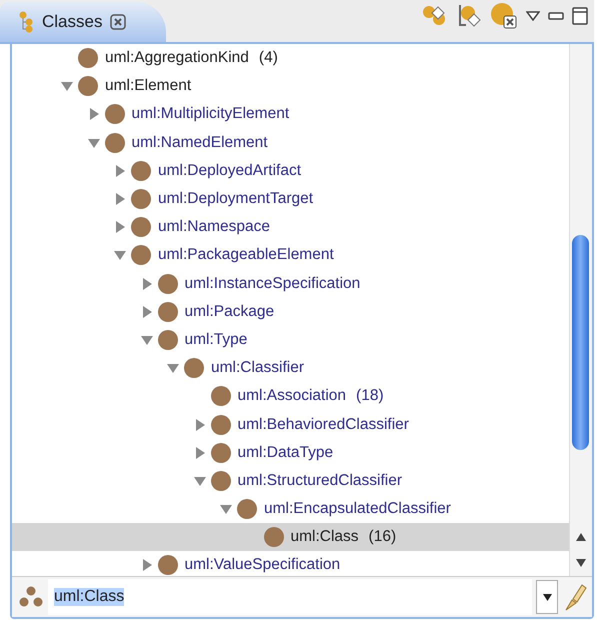 This screenshot has width=597, height=620. What do you see at coordinates (200, 143) in the screenshot?
I see `class-name: uml:NamedElement` at bounding box center [200, 143].